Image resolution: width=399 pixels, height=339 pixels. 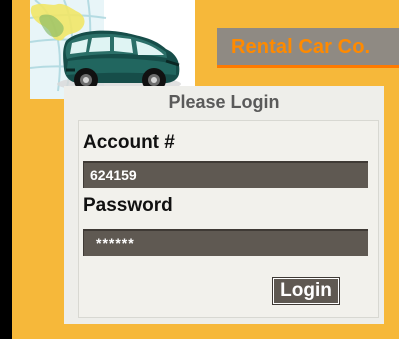 I want to click on brand-banner: Rental Car Co., so click(x=308, y=48).